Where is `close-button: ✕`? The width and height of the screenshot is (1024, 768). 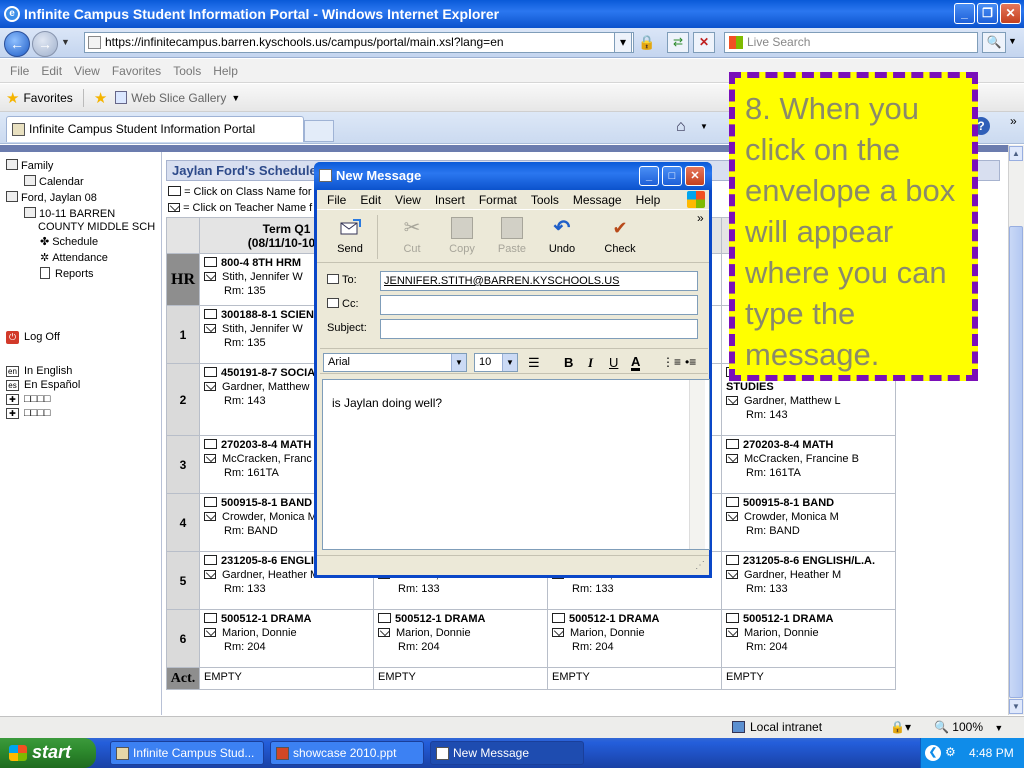 close-button: ✕ is located at coordinates (1010, 13).